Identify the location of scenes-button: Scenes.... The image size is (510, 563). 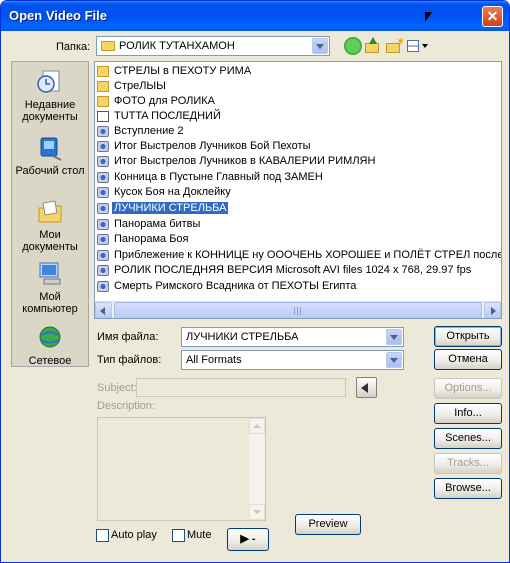
(468, 438).